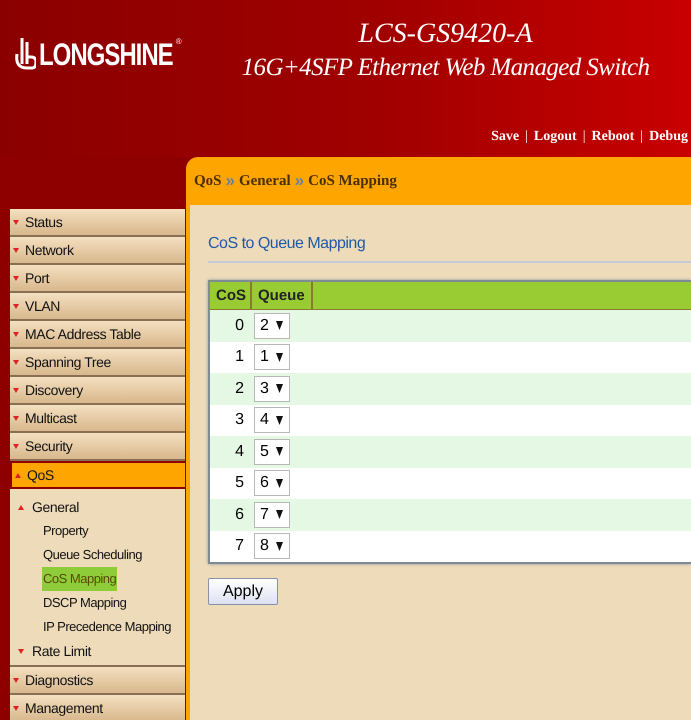 Image resolution: width=691 pixels, height=720 pixels. Describe the element at coordinates (92, 555) in the screenshot. I see `submenu-link: Queue Scheduling` at that location.